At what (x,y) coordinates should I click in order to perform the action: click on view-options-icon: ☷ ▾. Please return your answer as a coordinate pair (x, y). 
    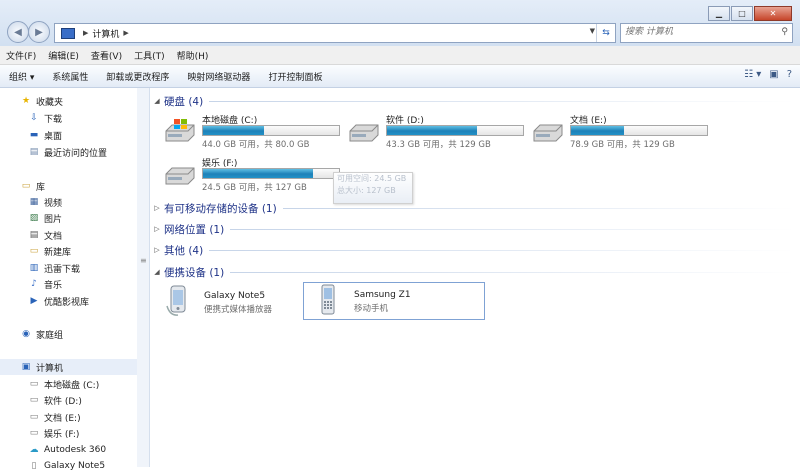
    Looking at the image, I should click on (752, 74).